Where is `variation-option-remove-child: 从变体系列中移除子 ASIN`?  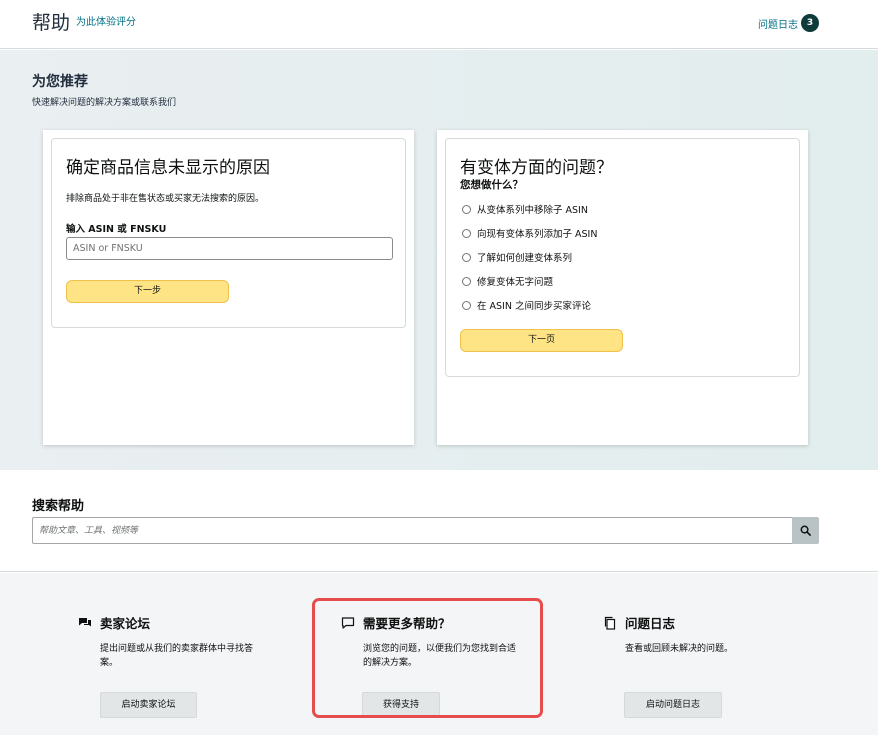
variation-option-remove-child: 从变体系列中移除子 ASIN is located at coordinates (528, 209).